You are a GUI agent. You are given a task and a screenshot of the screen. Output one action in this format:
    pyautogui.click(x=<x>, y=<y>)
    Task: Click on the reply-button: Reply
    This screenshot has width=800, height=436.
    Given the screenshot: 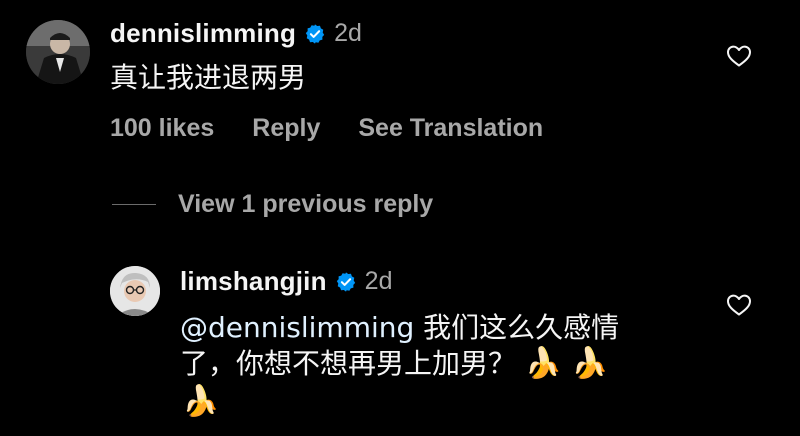 What is the action you would take?
    pyautogui.click(x=286, y=128)
    